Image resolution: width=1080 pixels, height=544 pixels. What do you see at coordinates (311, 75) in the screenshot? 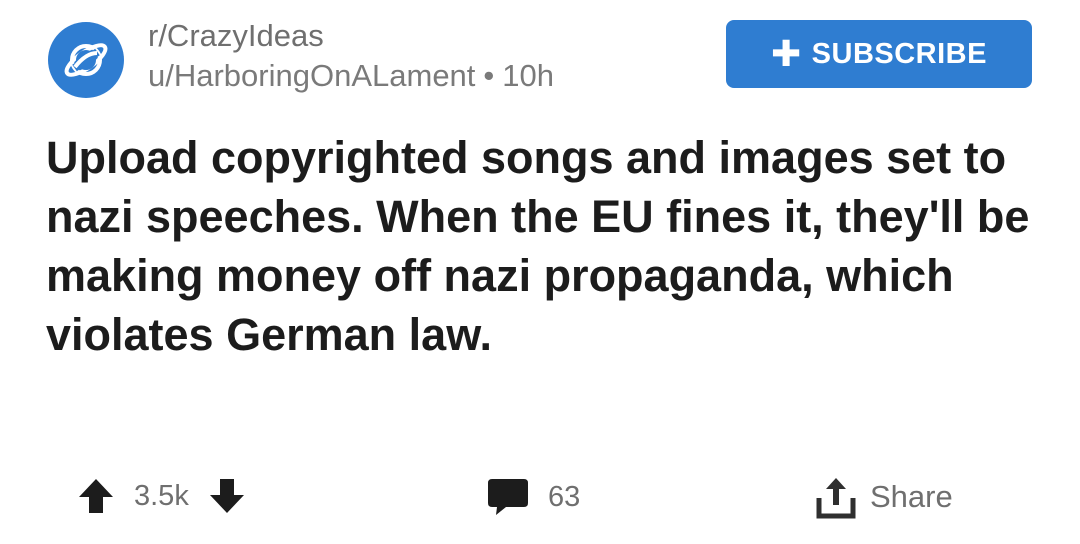
I see `author-name: u/HarboringOnALament` at bounding box center [311, 75].